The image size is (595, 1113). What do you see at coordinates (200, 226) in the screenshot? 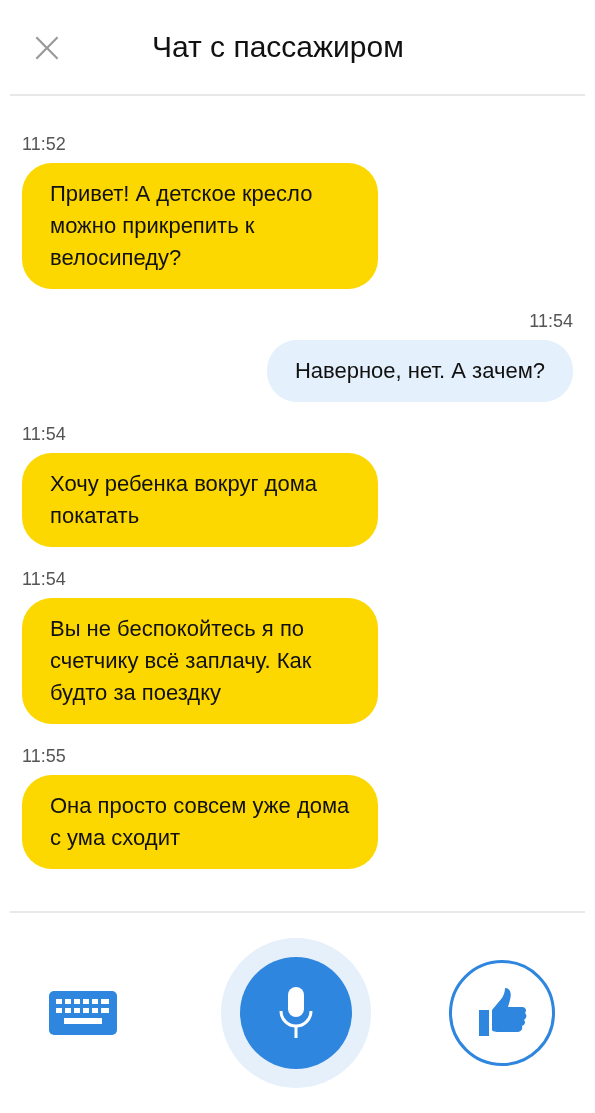
I see `message-bubble: Привет! А детское кресло можно прикрепить к велосипеду?` at bounding box center [200, 226].